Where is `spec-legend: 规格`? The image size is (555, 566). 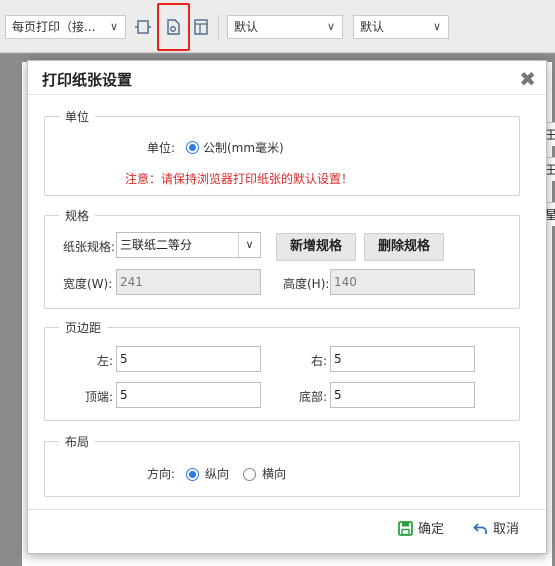 spec-legend: 规格 is located at coordinates (77, 215).